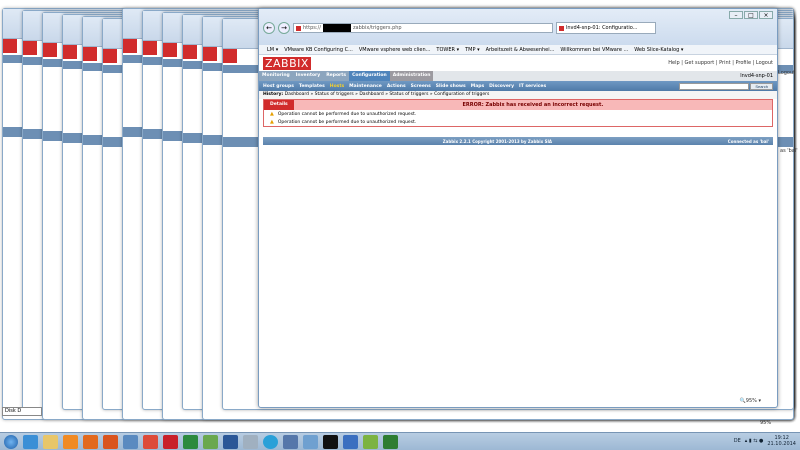 The height and width of the screenshot is (450, 800). Describe the element at coordinates (421, 86) in the screenshot. I see `submenu-screens: Screens` at that location.